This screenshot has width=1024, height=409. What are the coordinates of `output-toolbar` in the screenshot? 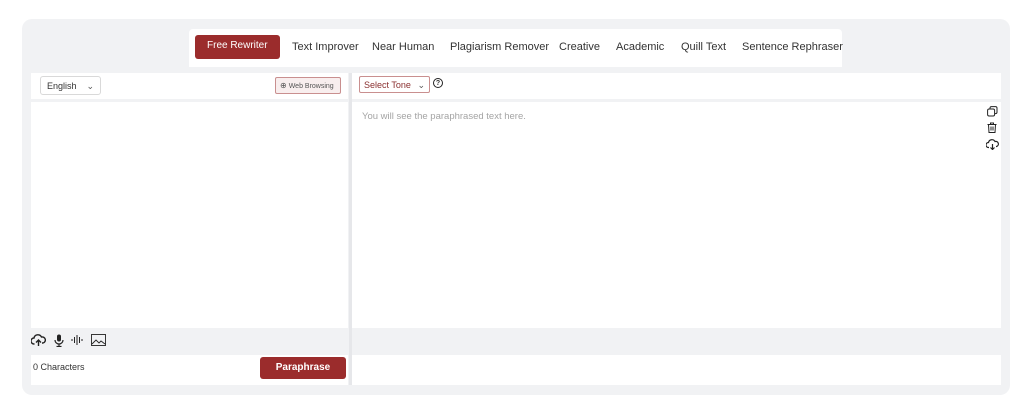 It's located at (676, 86).